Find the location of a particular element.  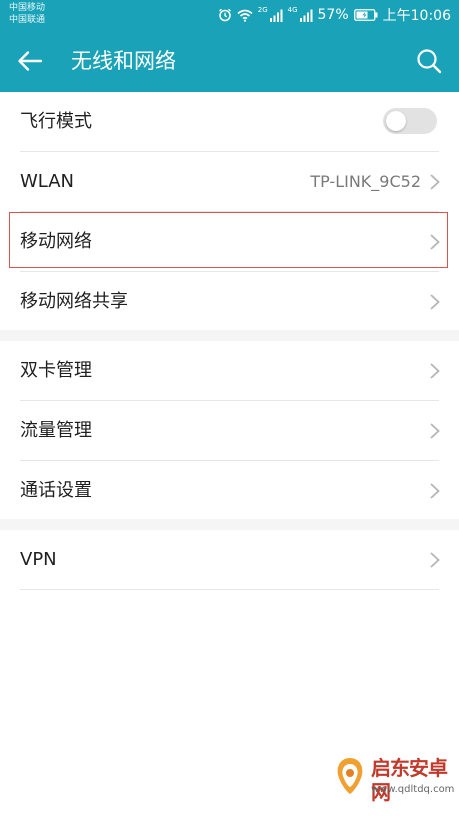

battery-percent: 57% is located at coordinates (333, 15).